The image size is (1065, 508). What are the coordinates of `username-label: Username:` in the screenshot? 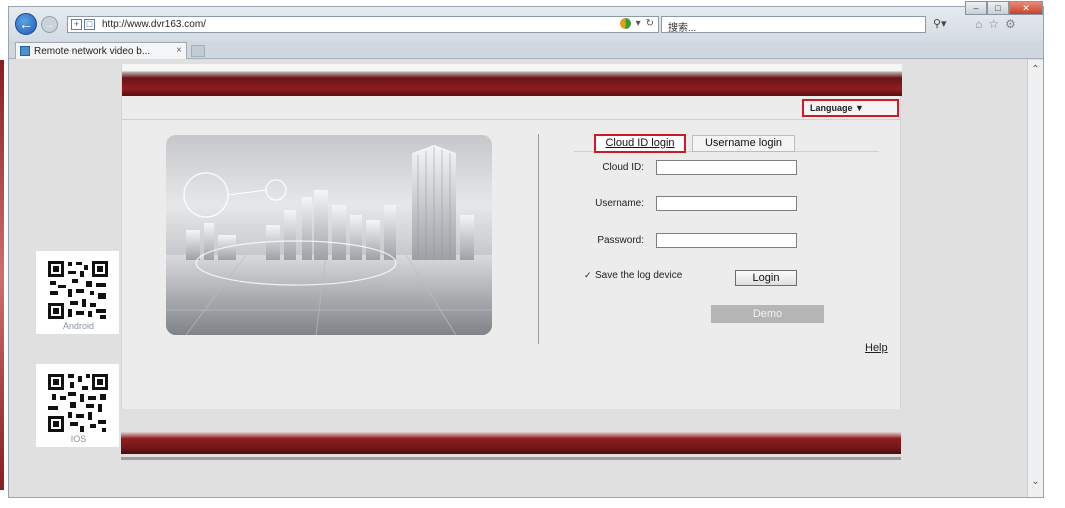 It's located at (619, 203).